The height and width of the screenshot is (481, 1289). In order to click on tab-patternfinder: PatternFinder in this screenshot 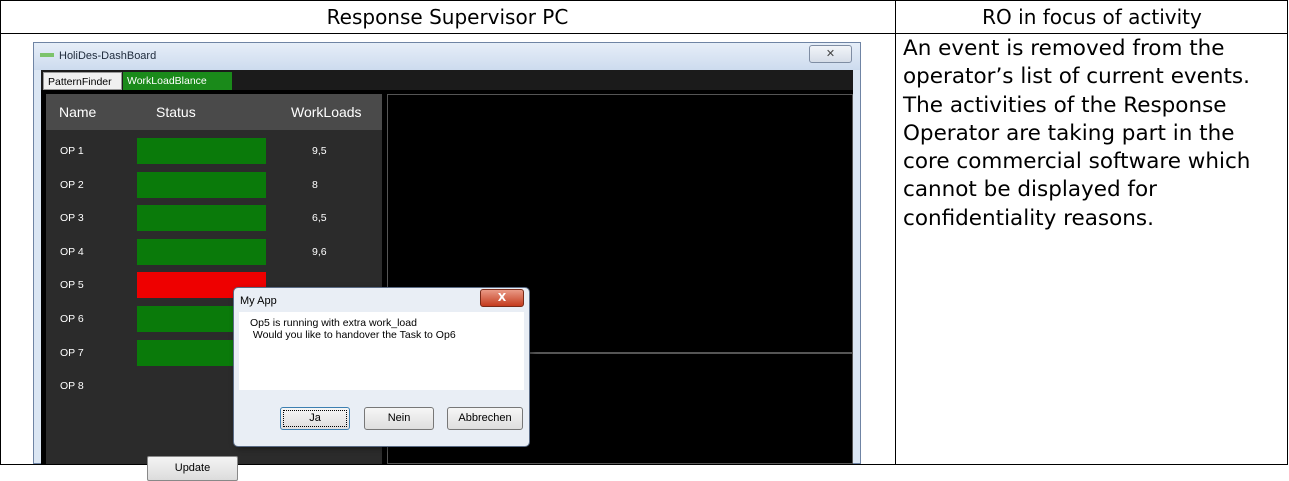, I will do `click(82, 81)`.